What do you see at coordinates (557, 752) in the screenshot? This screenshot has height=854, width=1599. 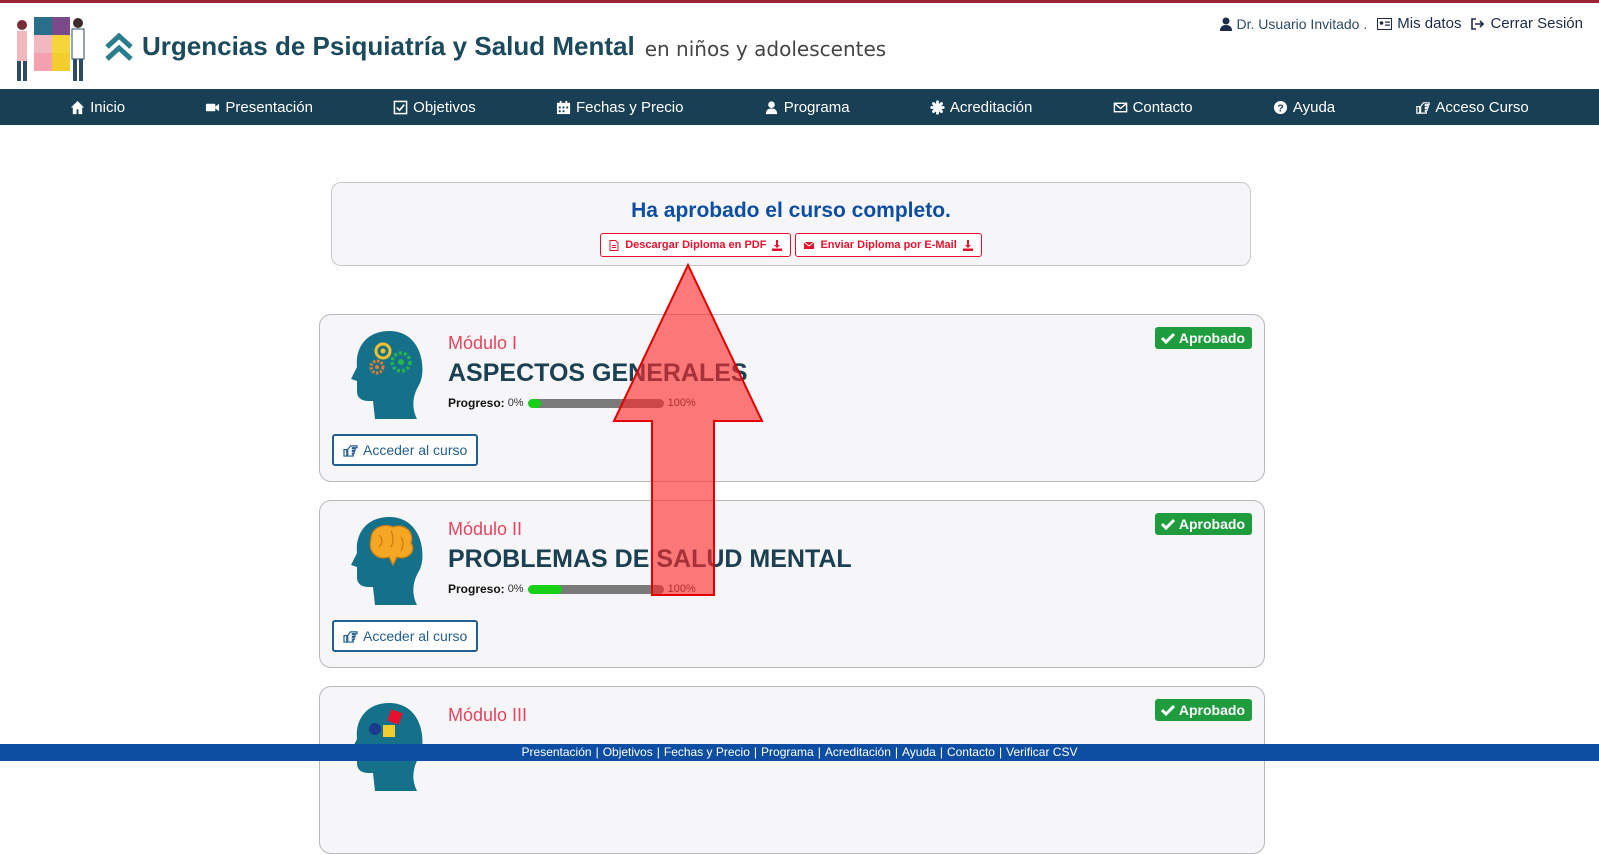 I see `footer-link-presentacion: Presentación` at bounding box center [557, 752].